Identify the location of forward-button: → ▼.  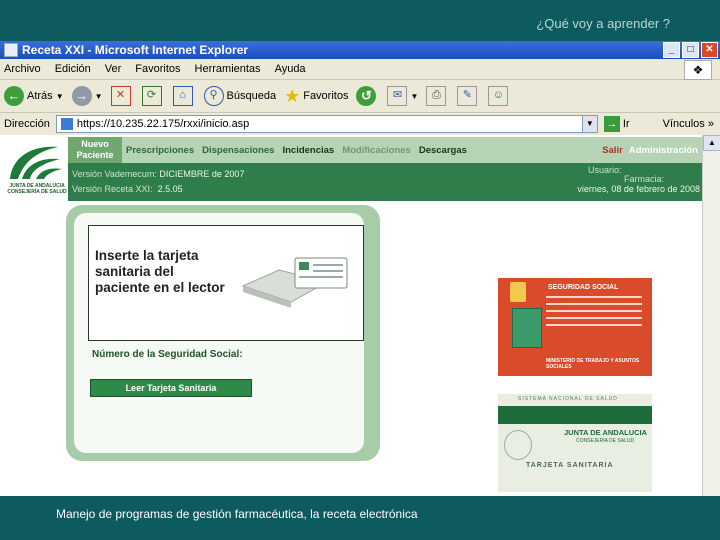
(87, 96).